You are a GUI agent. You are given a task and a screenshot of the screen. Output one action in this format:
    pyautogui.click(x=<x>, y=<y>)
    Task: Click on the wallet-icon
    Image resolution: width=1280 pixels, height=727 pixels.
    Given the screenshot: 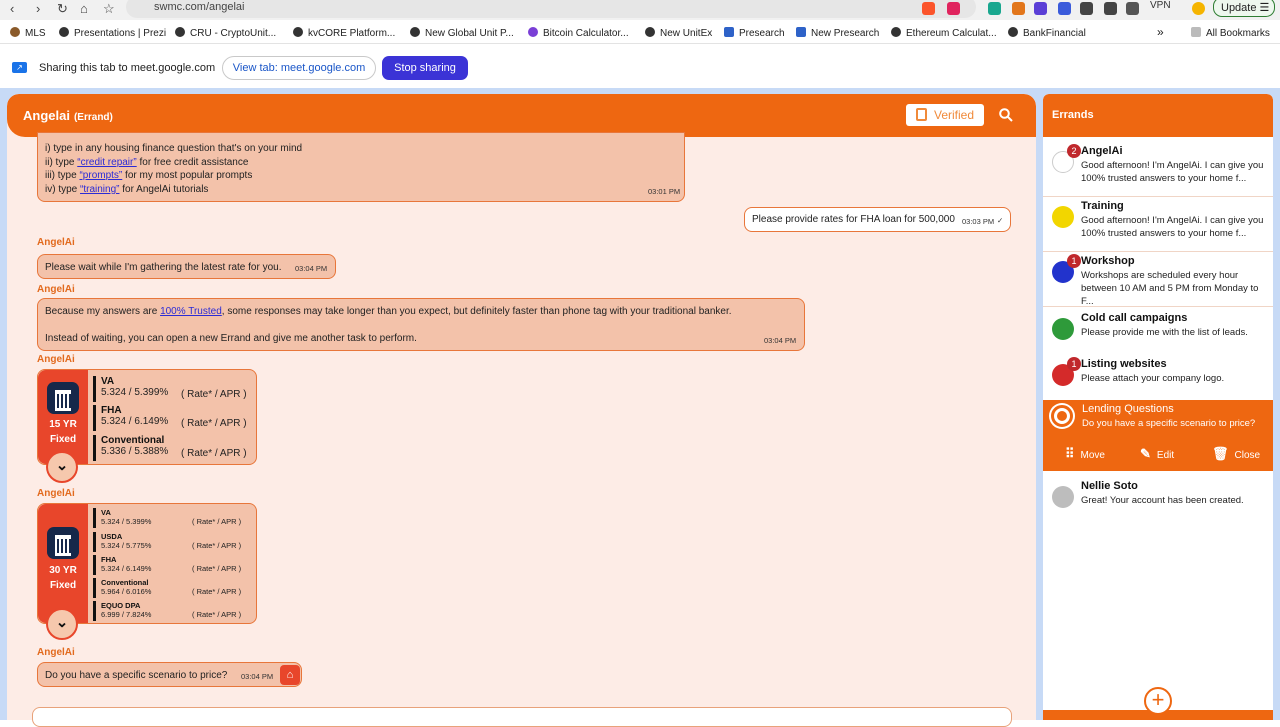 What is the action you would take?
    pyautogui.click(x=1132, y=8)
    